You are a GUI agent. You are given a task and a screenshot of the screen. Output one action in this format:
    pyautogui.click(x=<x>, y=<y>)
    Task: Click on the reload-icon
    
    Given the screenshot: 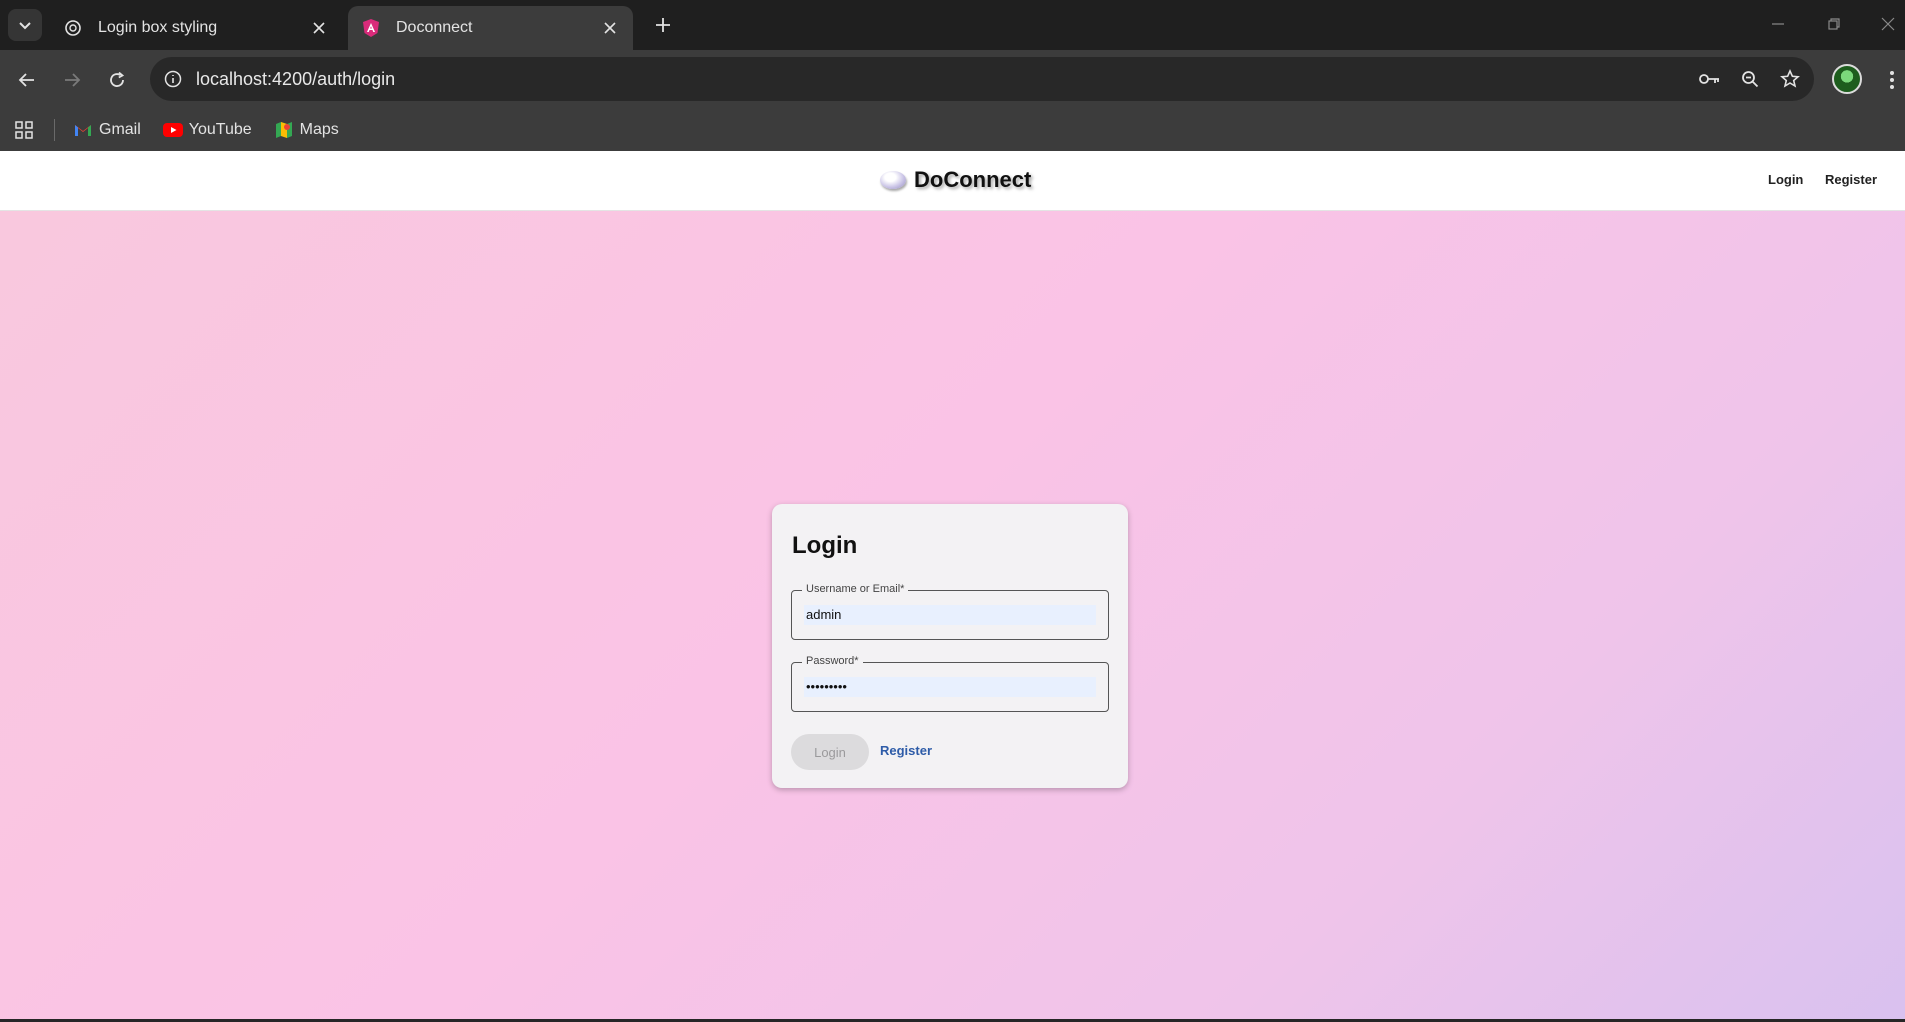 What is the action you would take?
    pyautogui.click(x=117, y=79)
    